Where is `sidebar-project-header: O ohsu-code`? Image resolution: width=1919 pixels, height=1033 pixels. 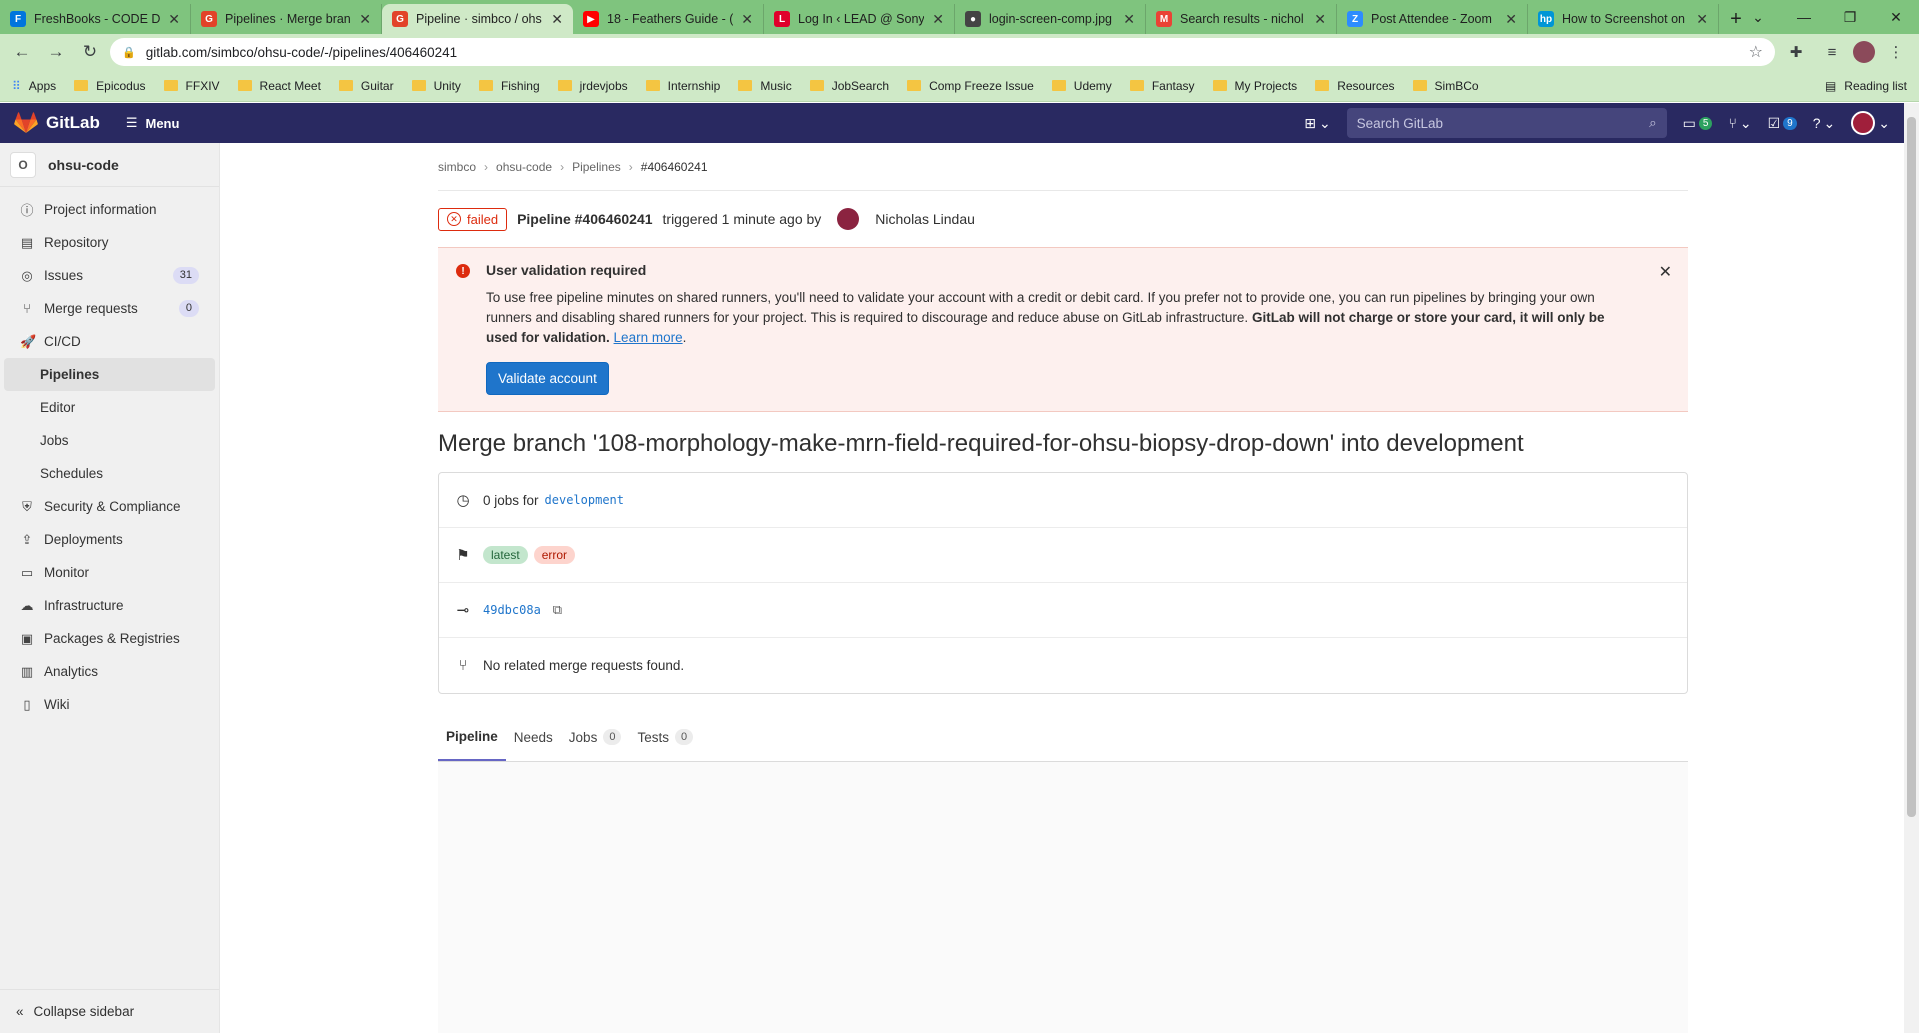 sidebar-project-header: O ohsu-code is located at coordinates (109, 165).